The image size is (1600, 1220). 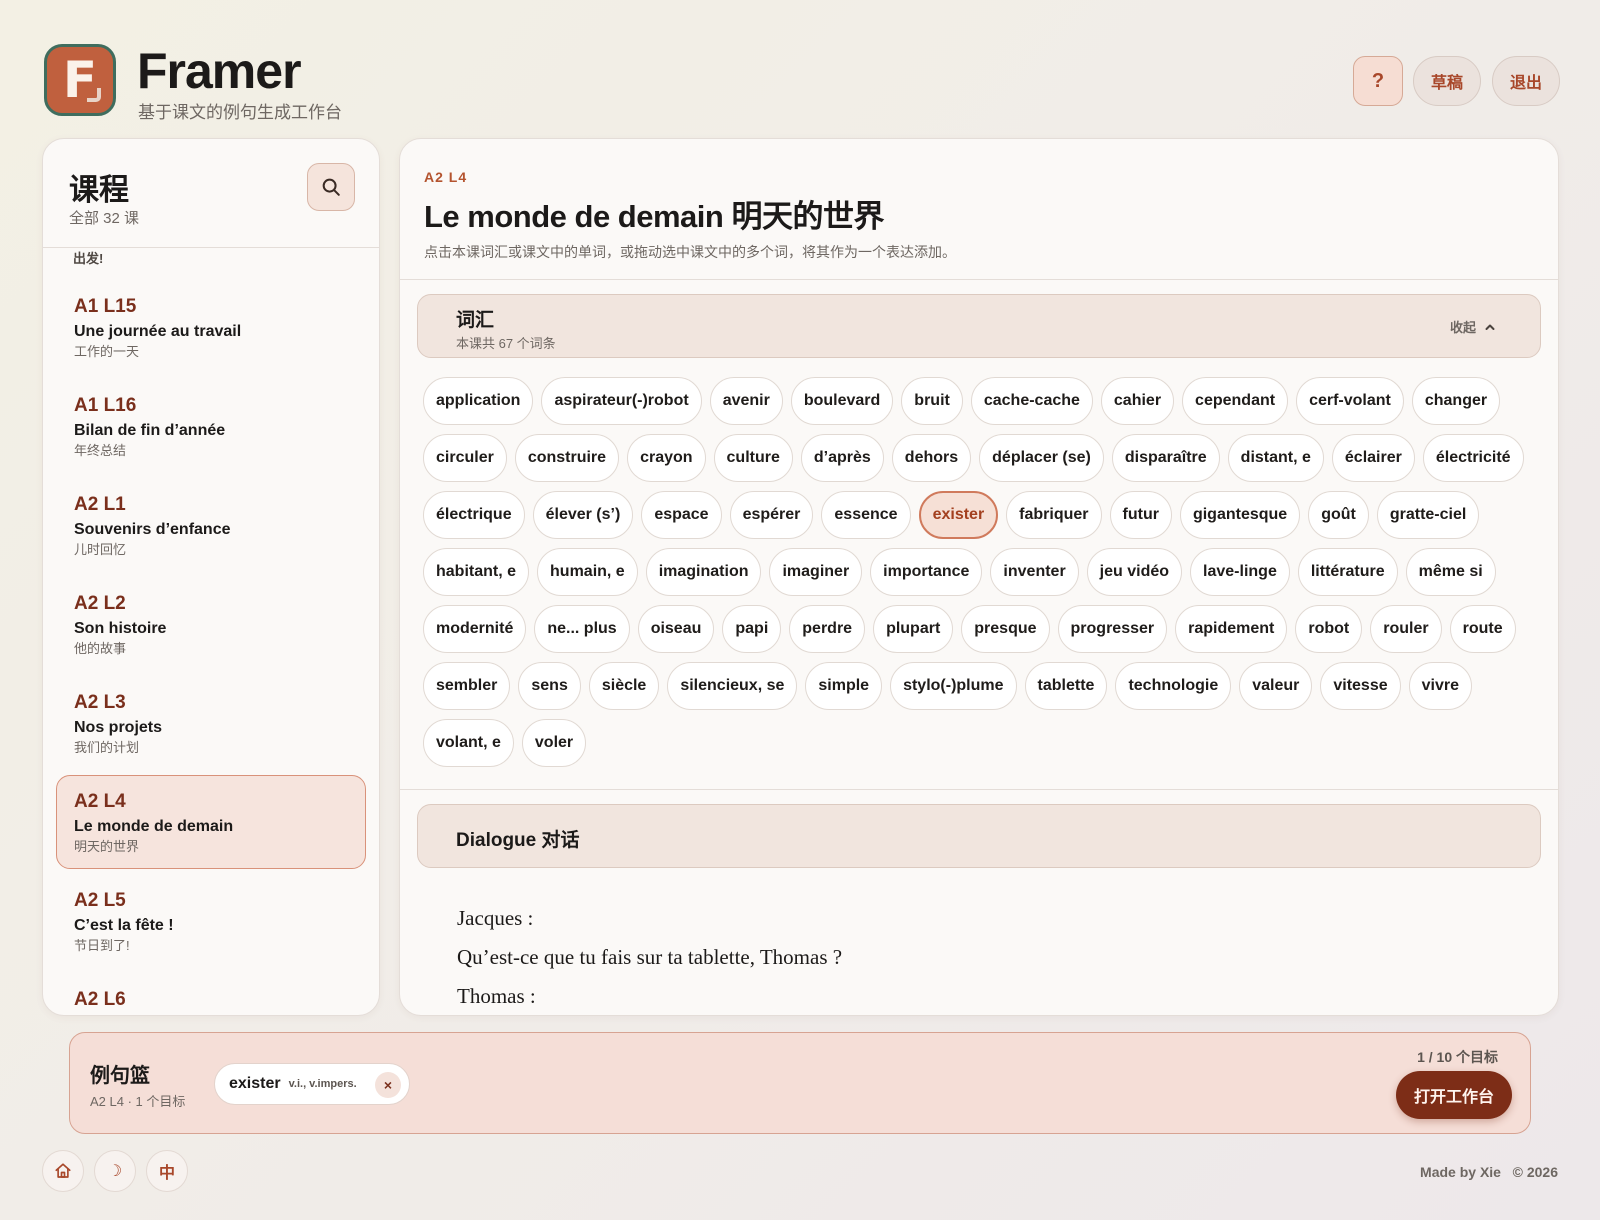 I want to click on vocab-chip: importance, so click(x=926, y=572).